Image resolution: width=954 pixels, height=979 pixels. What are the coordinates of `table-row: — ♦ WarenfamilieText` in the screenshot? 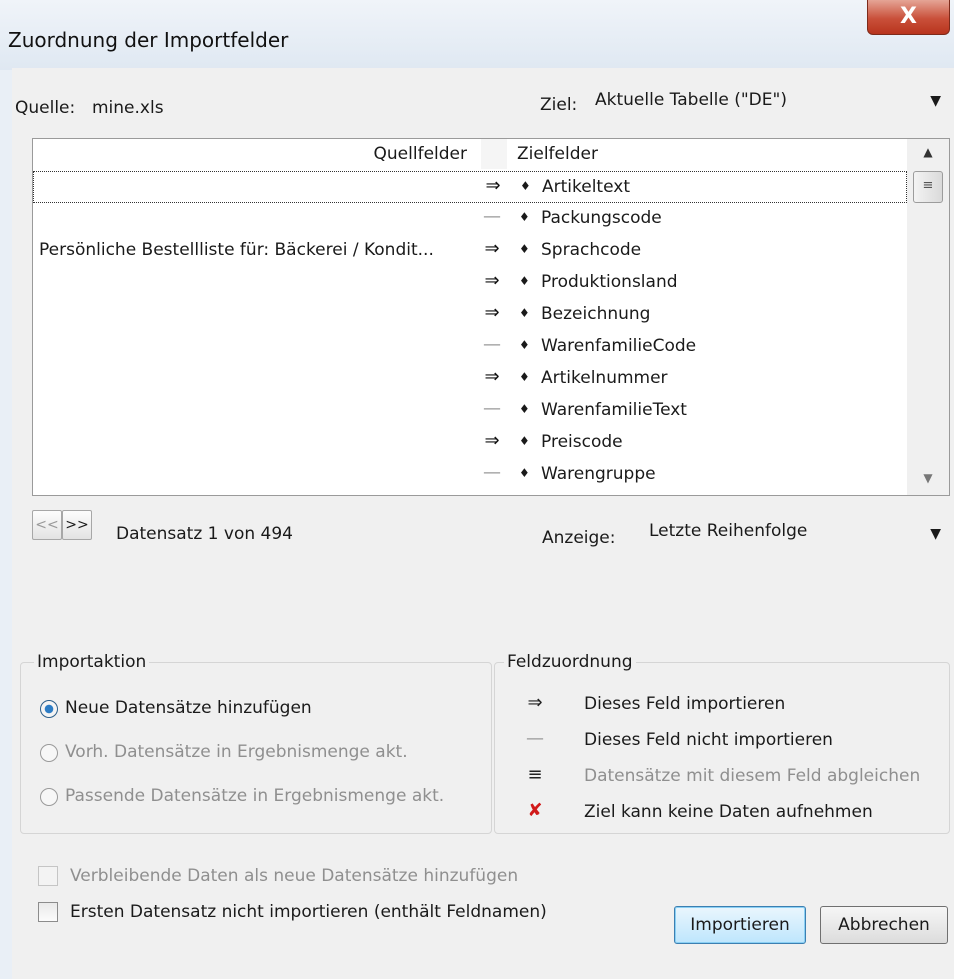 It's located at (470, 411).